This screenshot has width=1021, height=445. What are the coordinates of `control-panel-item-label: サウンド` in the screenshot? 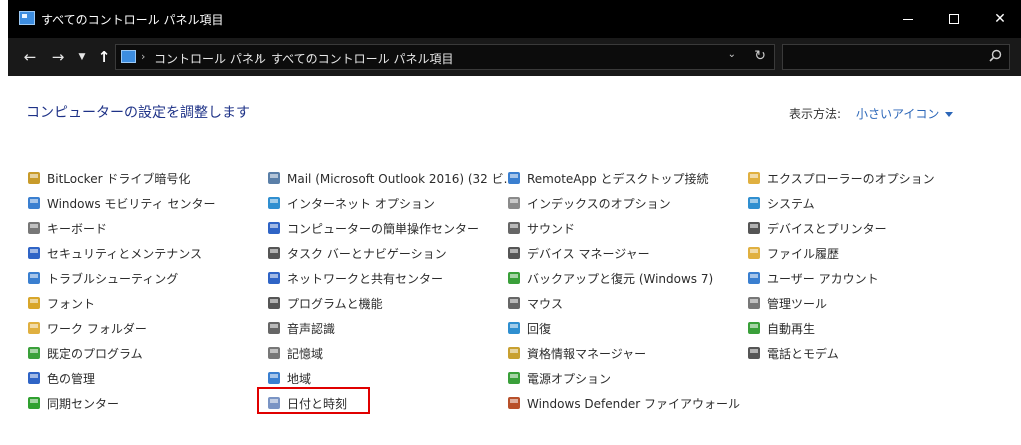 It's located at (551, 228).